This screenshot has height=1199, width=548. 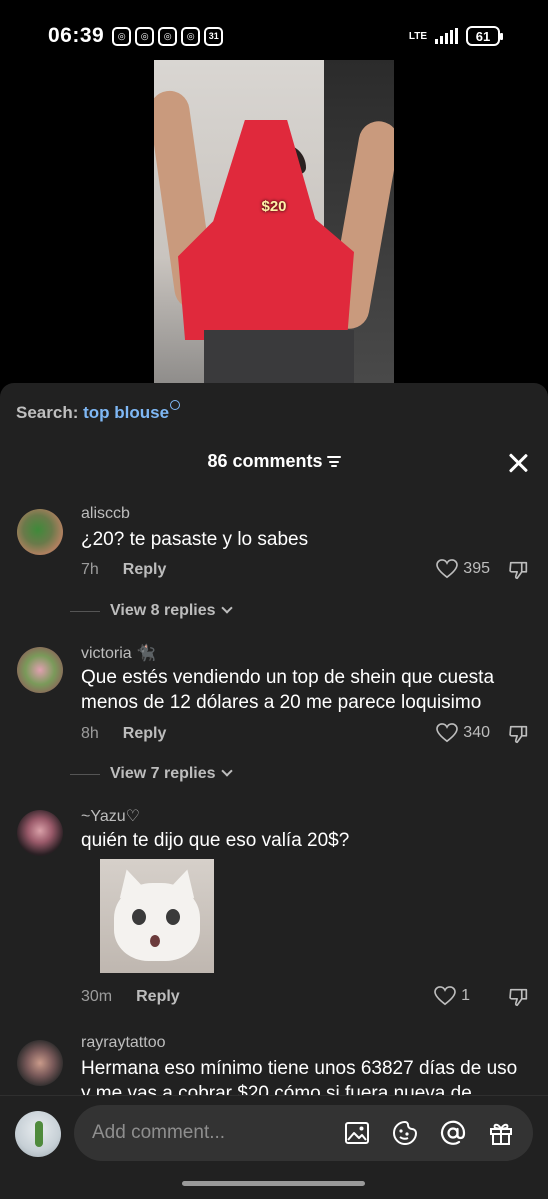 I want to click on calendar-notification-icon: 31, so click(x=214, y=36).